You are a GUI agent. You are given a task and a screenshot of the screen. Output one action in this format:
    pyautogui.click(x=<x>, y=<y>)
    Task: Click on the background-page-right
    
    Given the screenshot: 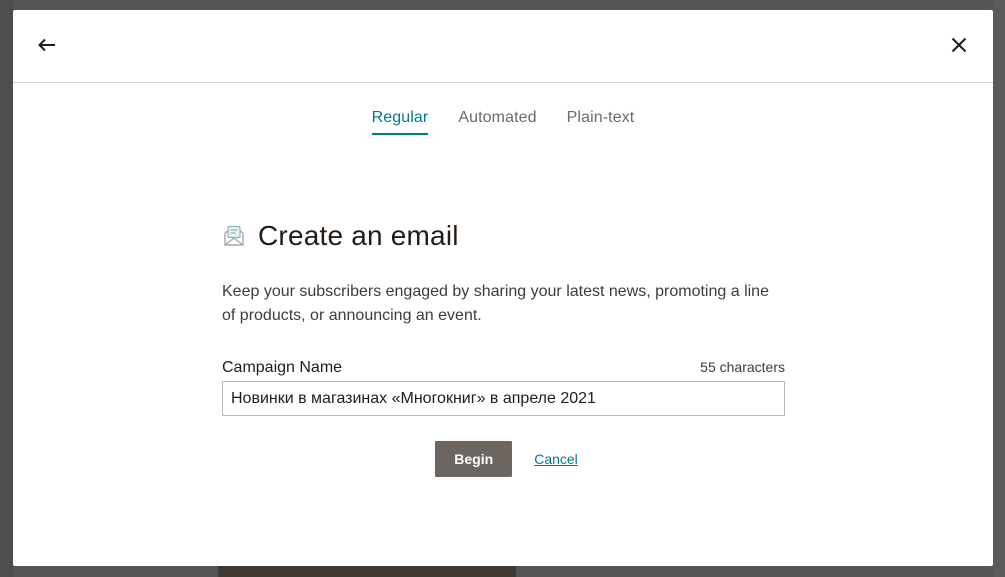 What is the action you would take?
    pyautogui.click(x=999, y=288)
    